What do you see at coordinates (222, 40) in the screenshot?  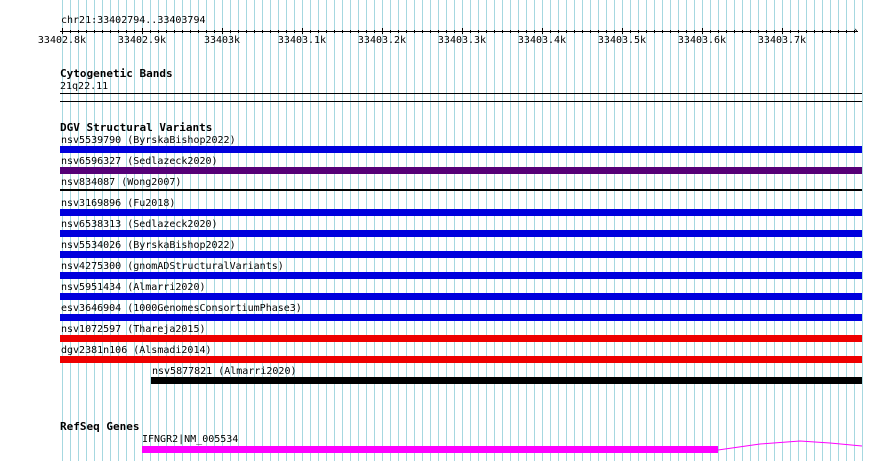 I see `ruler-tick-label: 33403k` at bounding box center [222, 40].